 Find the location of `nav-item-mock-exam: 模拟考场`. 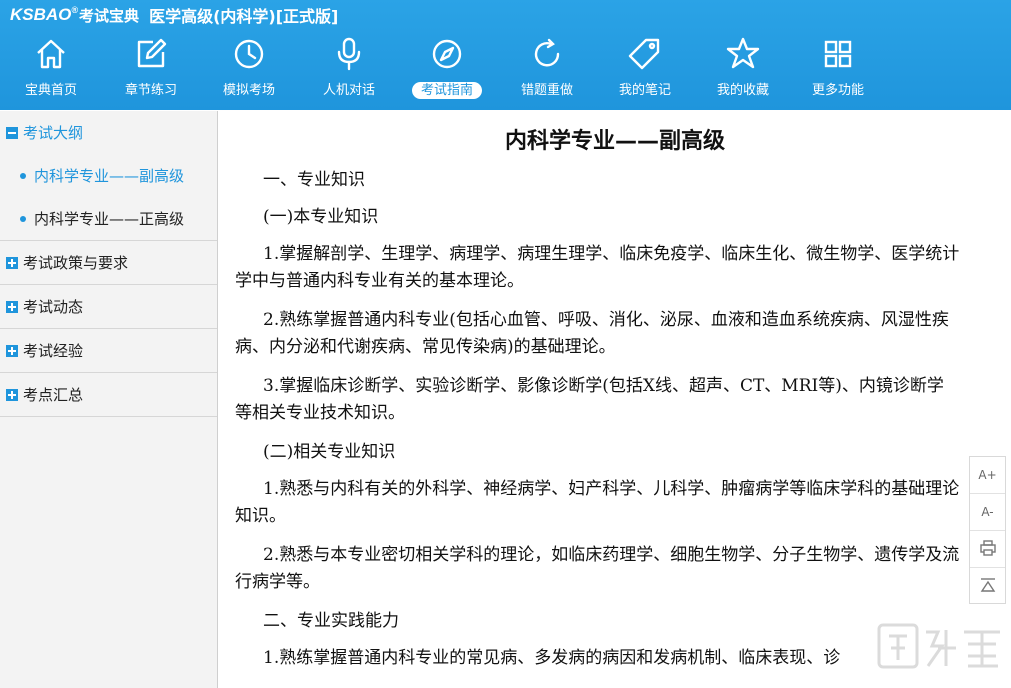

nav-item-mock-exam: 模拟考场 is located at coordinates (249, 69).